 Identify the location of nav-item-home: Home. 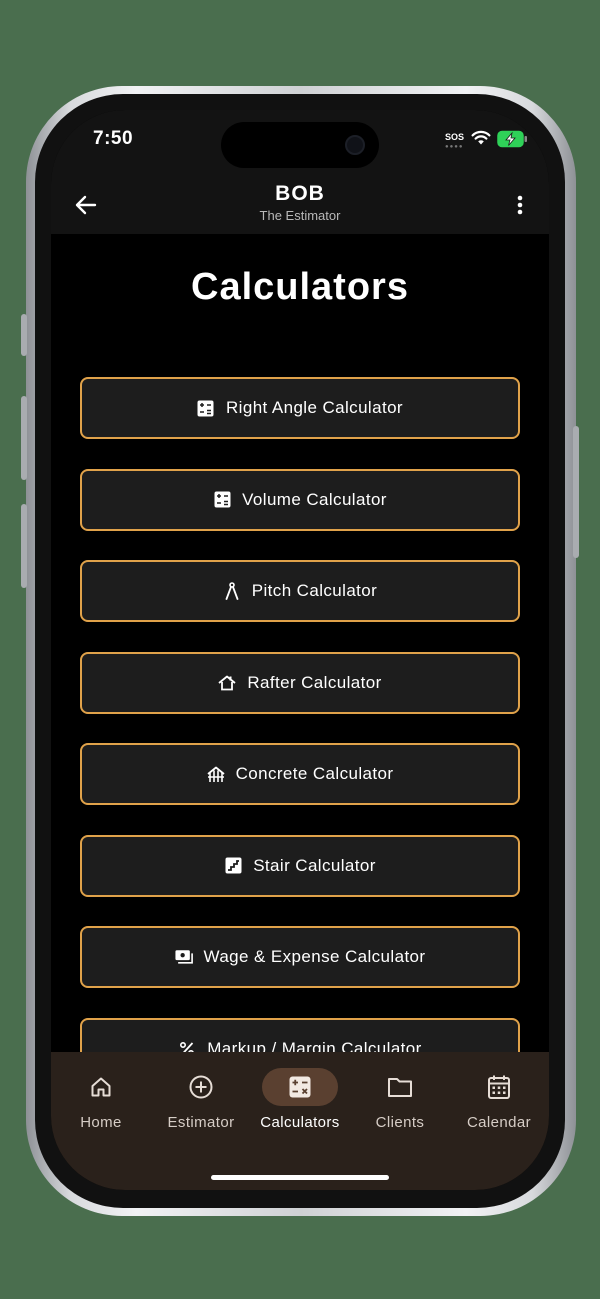
(101, 1099).